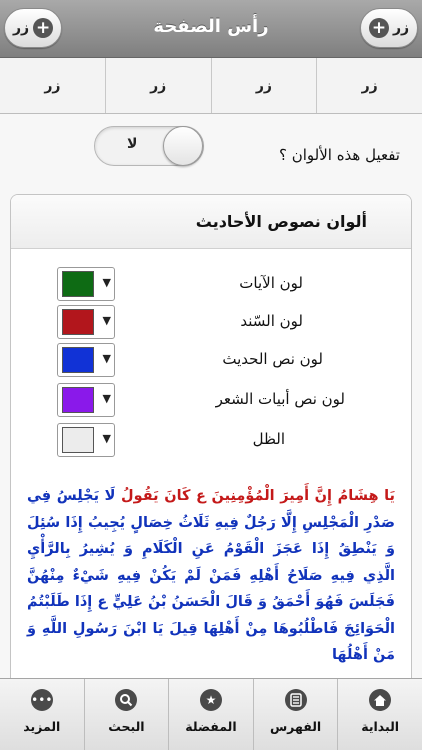 Image resolution: width=422 pixels, height=750 pixels. Describe the element at coordinates (263, 85) in the screenshot. I see `segment-button-3: زر` at that location.